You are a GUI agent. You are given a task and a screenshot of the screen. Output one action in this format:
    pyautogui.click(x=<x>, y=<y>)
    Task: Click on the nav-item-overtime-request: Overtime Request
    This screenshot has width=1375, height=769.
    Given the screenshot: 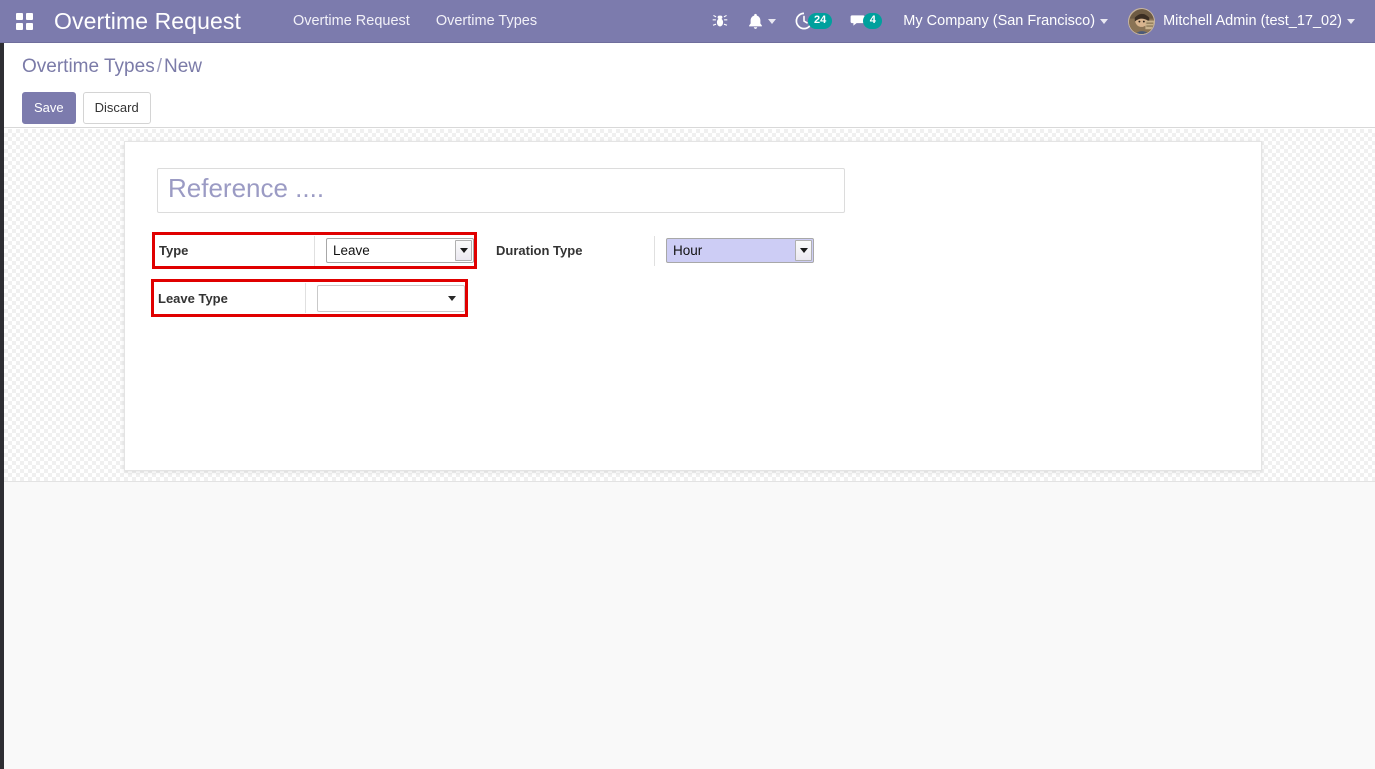 What is the action you would take?
    pyautogui.click(x=351, y=21)
    